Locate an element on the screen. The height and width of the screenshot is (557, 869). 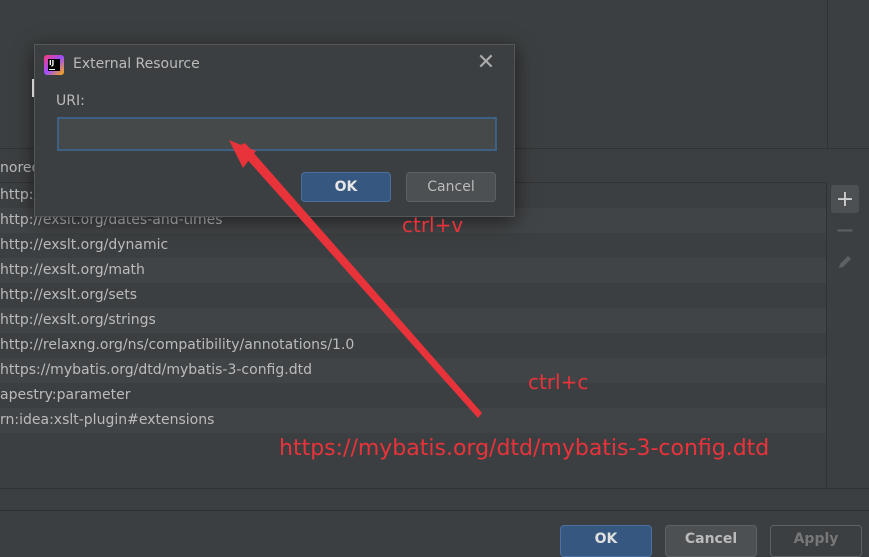
intellij-icon: IJ is located at coordinates (54, 65).